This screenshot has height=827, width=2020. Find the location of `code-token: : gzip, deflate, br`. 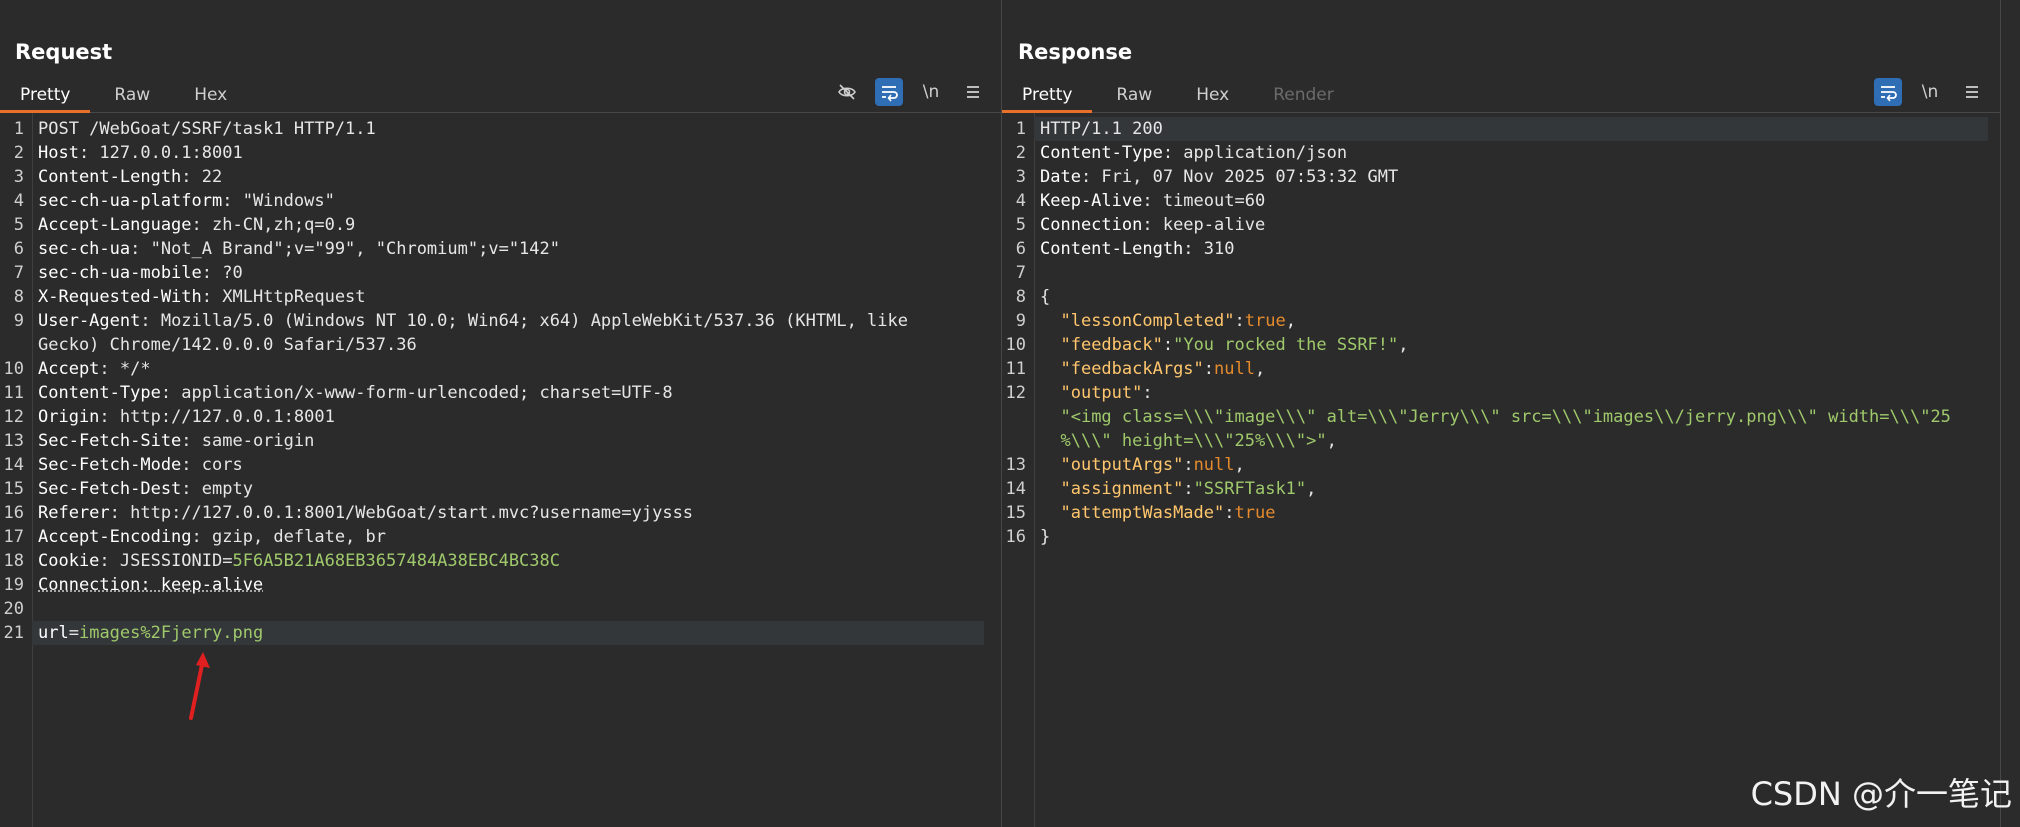

code-token: : gzip, deflate, br is located at coordinates (288, 537).